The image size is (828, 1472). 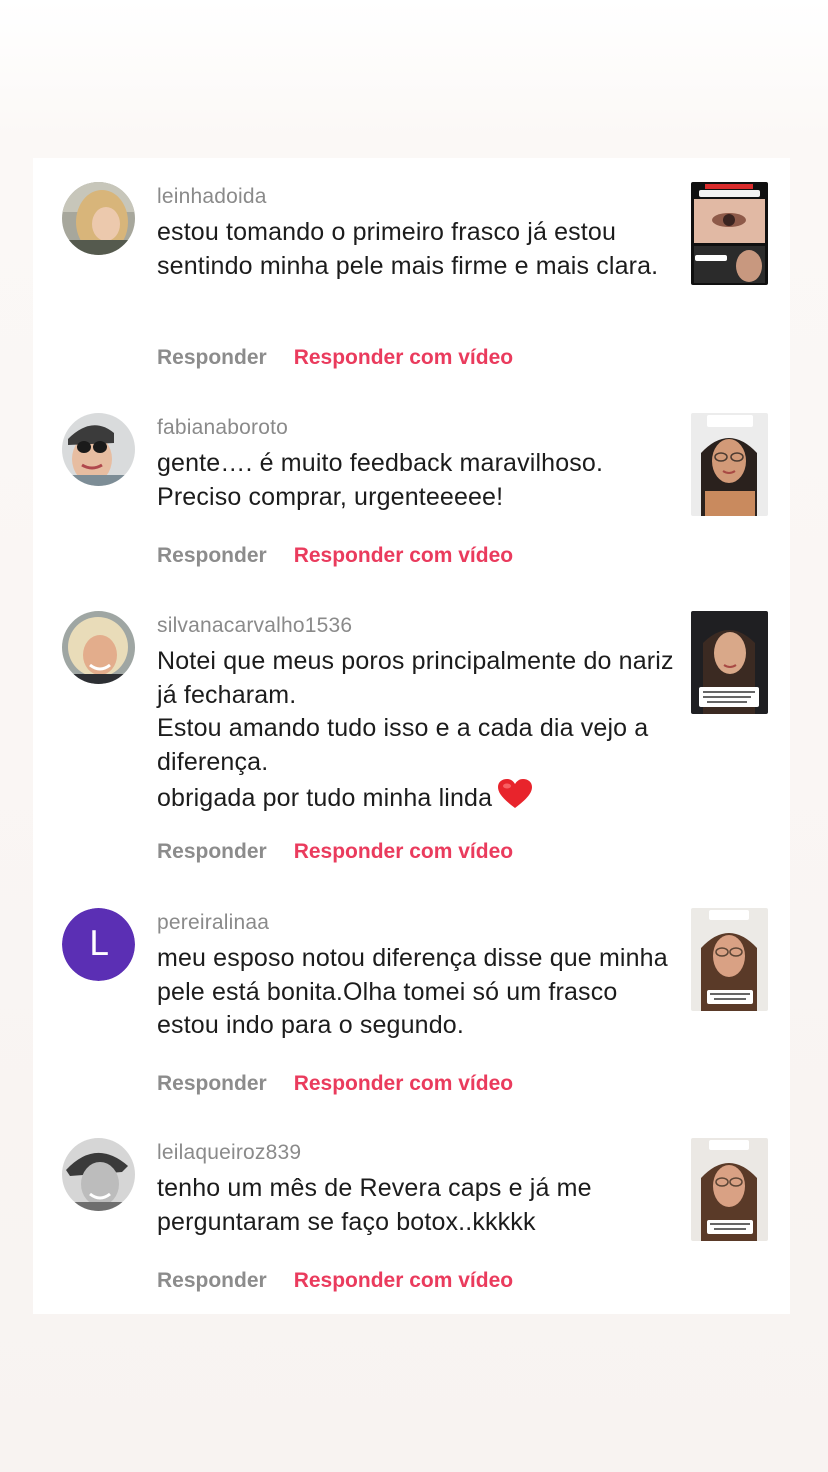 I want to click on comment-username: pereiralinaa, so click(x=213, y=923).